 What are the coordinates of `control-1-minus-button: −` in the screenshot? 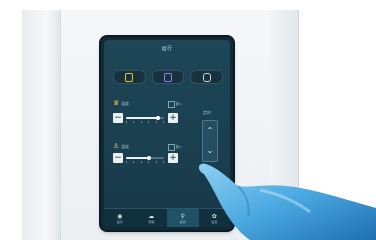 It's located at (118, 118).